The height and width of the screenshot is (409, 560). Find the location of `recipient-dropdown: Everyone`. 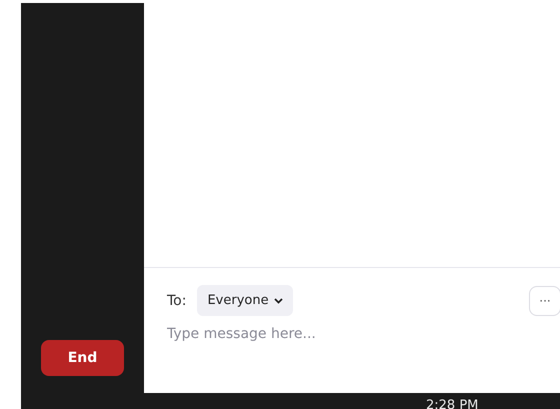

recipient-dropdown: Everyone is located at coordinates (245, 300).